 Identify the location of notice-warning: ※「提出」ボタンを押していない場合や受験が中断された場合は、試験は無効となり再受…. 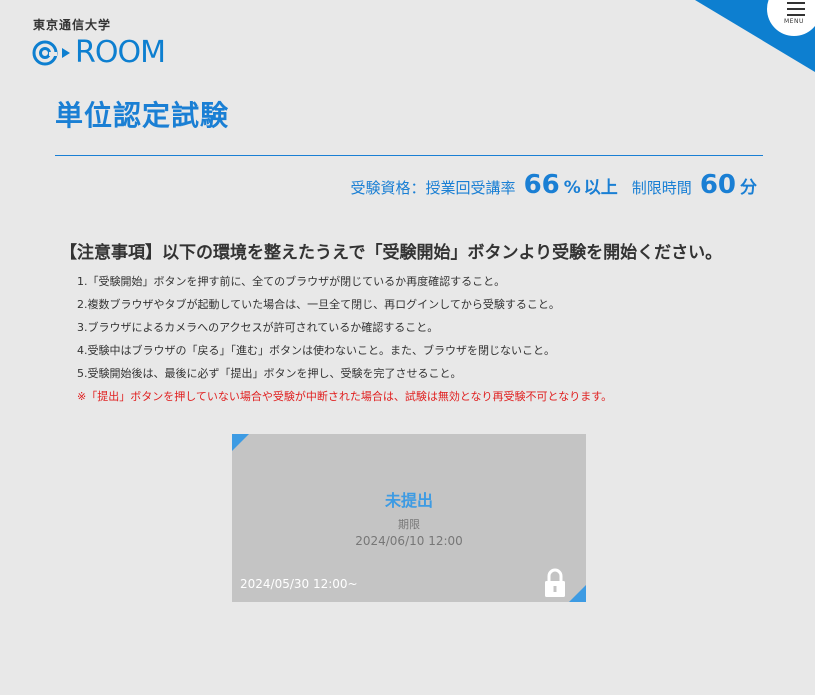
(345, 396).